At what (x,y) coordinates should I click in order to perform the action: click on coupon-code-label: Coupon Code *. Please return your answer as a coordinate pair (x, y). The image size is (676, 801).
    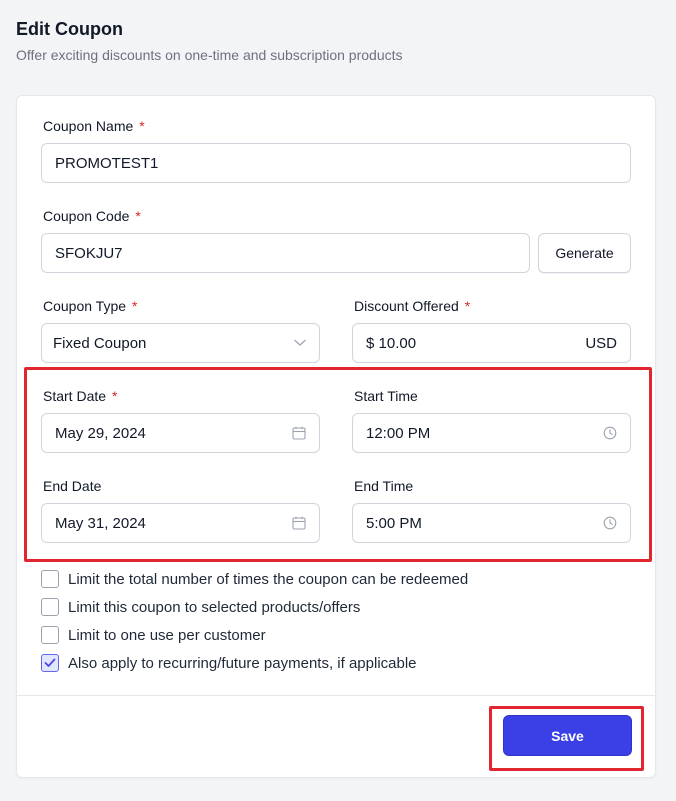
    Looking at the image, I should click on (92, 216).